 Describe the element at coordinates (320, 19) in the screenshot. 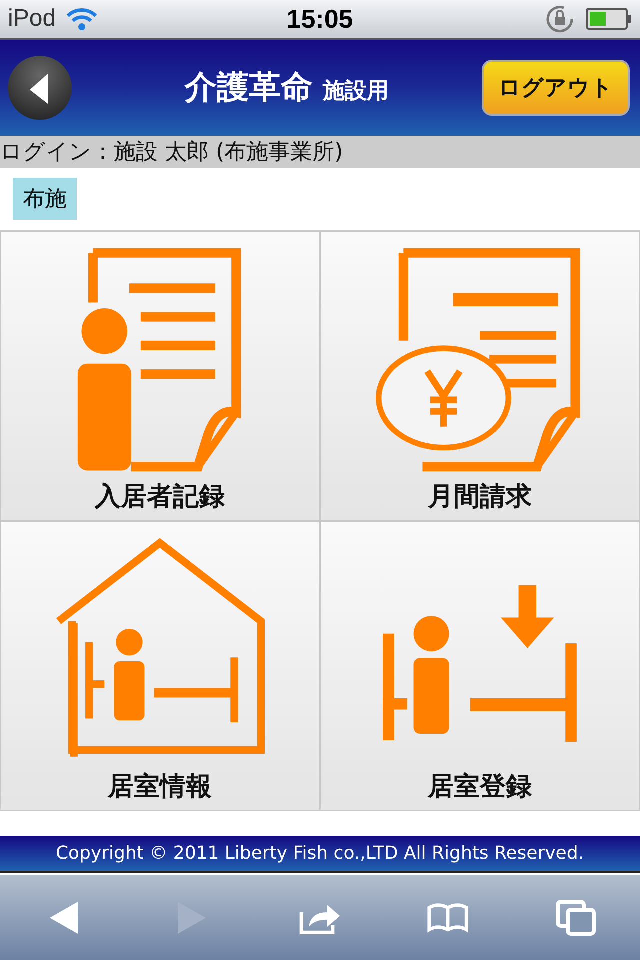

I see `clock-time: 15:05` at that location.